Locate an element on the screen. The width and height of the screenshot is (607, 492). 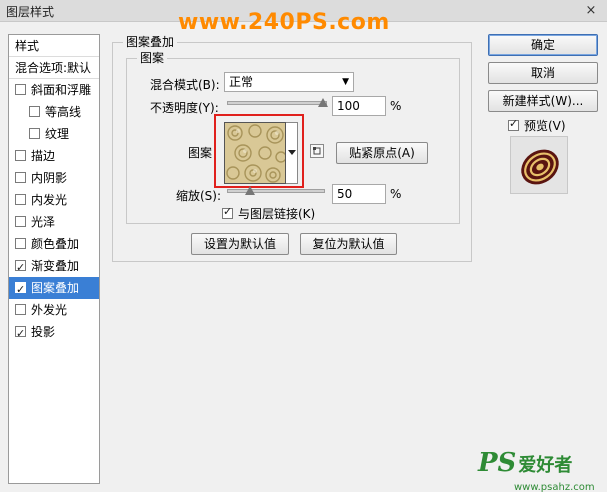
pattern-swatch is located at coordinates (255, 153).